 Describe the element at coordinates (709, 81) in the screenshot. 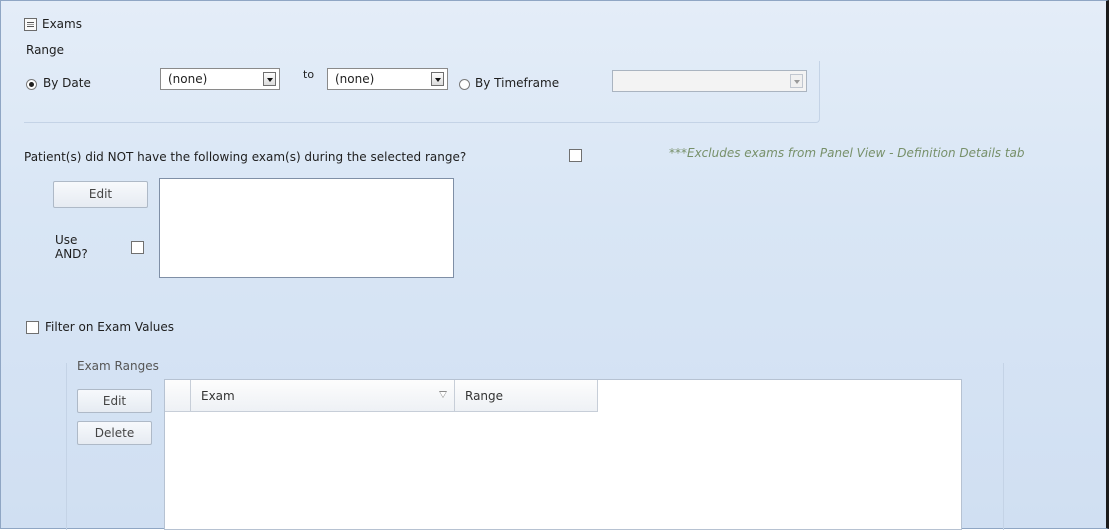

I see `timeframe-select` at that location.